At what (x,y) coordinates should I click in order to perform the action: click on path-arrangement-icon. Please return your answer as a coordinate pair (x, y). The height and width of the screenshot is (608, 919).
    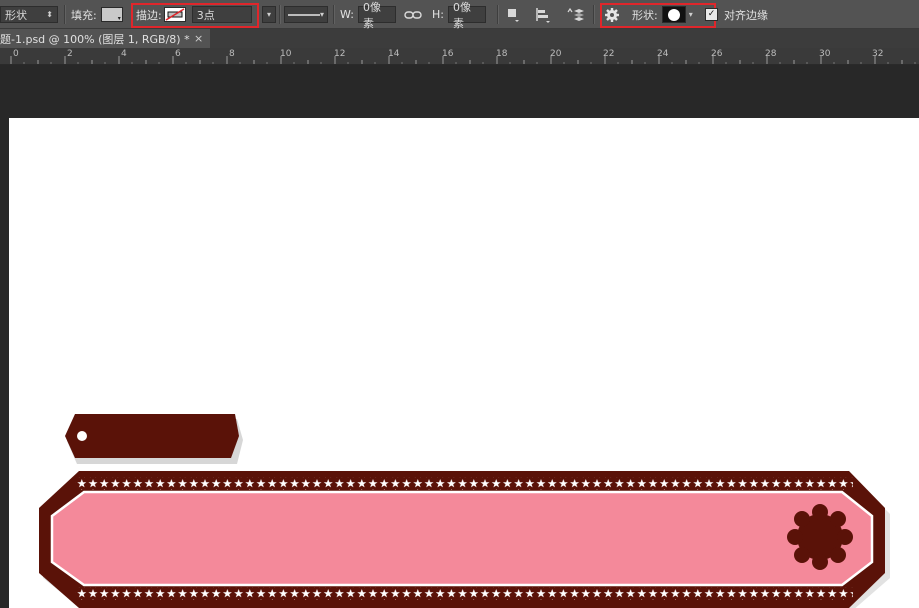
    Looking at the image, I should click on (575, 14).